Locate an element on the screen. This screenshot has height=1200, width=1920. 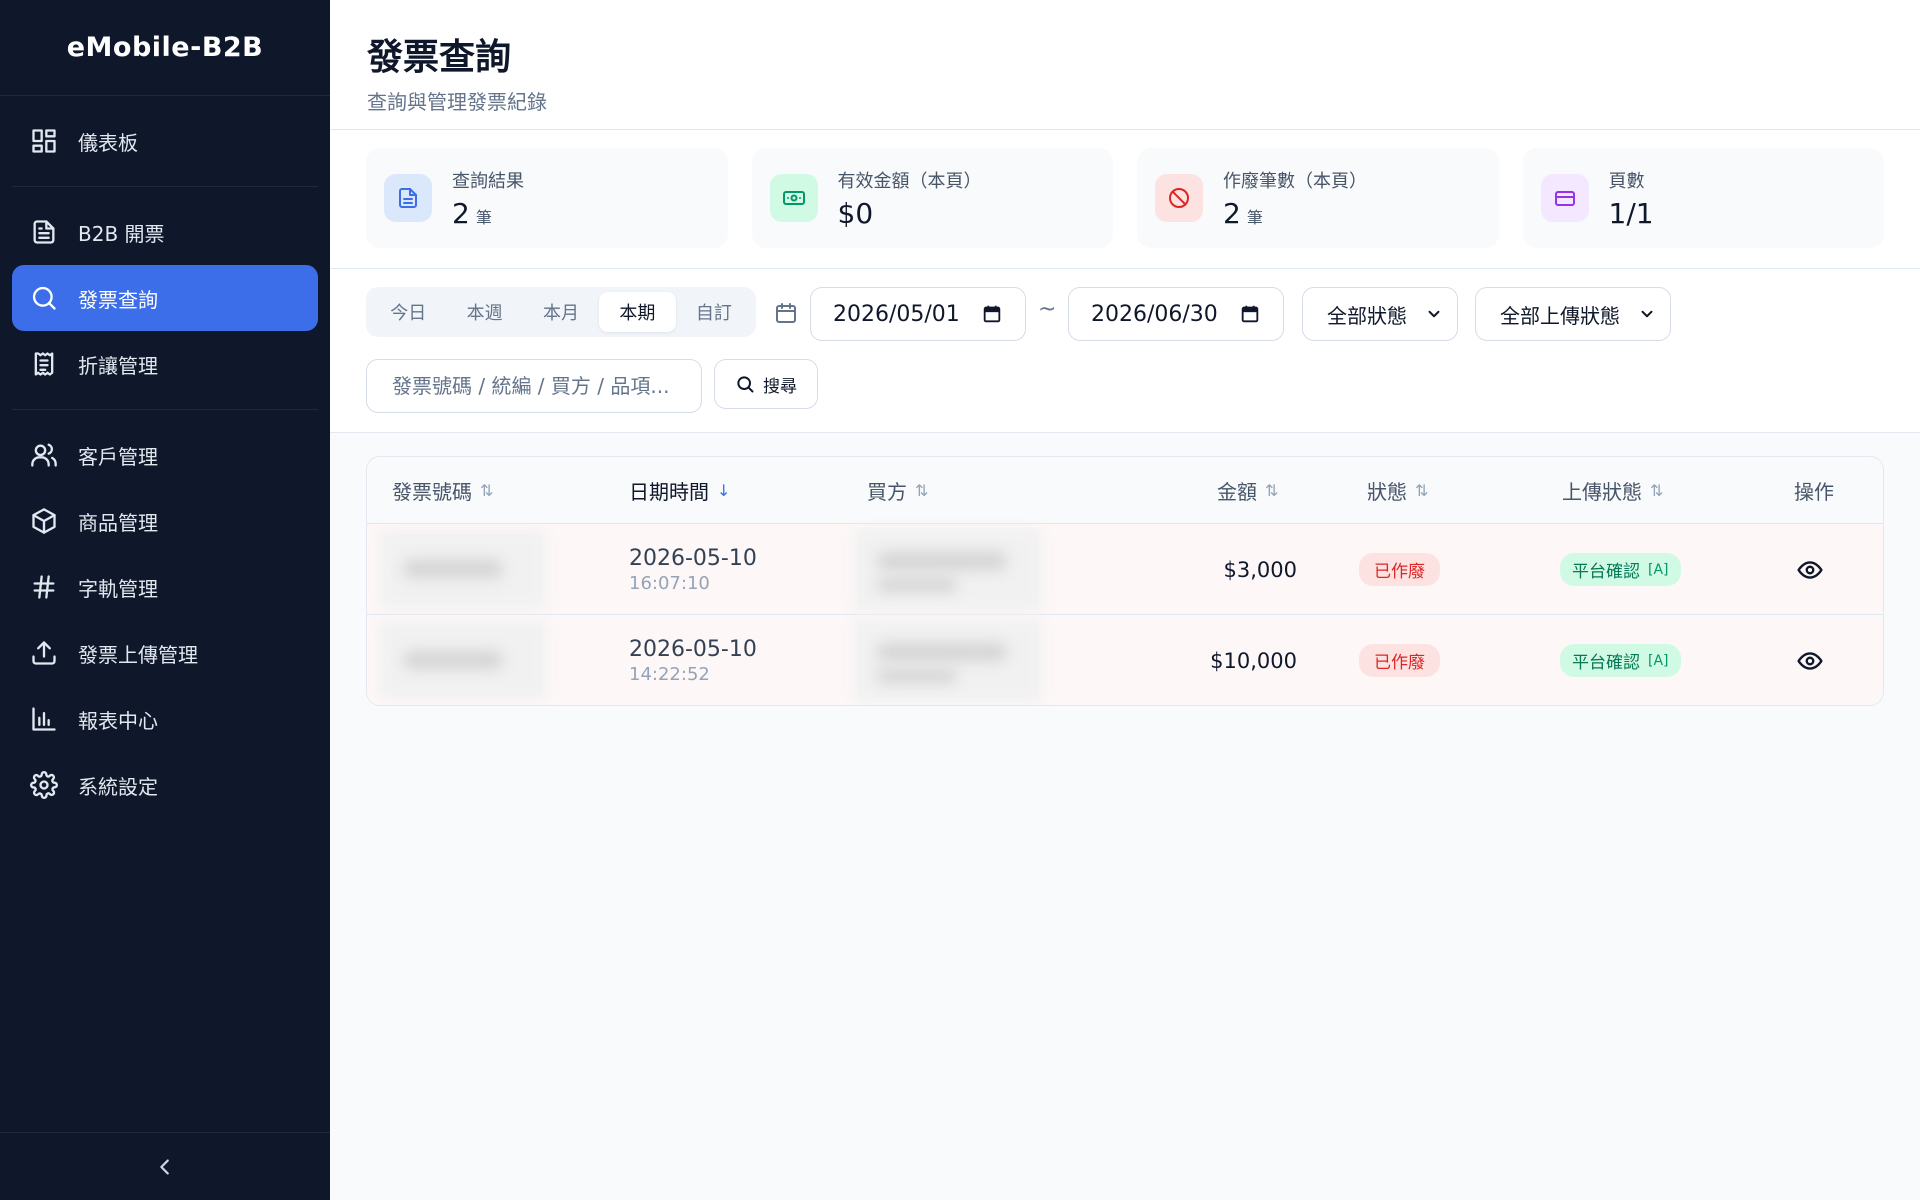
table-row: 2026-05-10 14:22:52 $10,000 已作廢 平台確認 [A] is located at coordinates (1125, 660).